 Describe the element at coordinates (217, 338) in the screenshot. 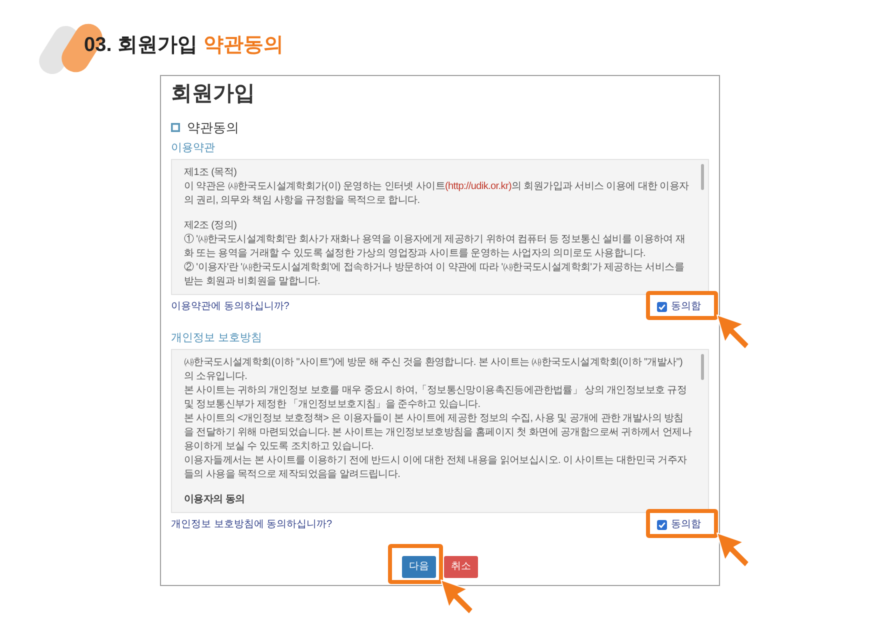

I see `agreement-heading: 개인정보 보호방침` at that location.